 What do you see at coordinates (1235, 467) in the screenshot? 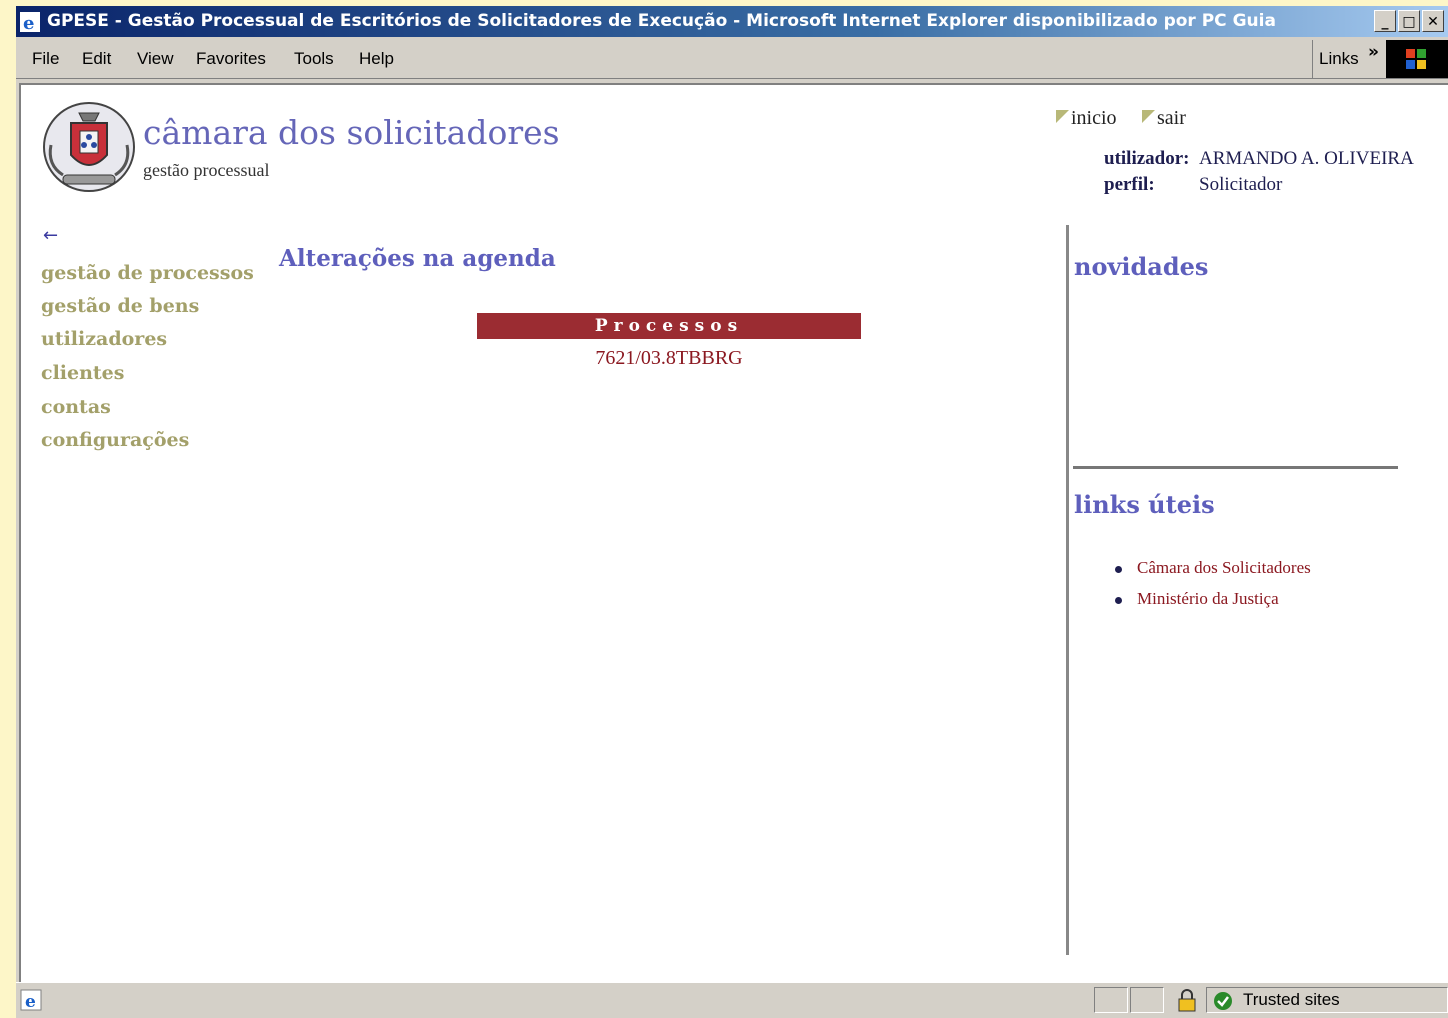
I see `horizontal-divider` at bounding box center [1235, 467].